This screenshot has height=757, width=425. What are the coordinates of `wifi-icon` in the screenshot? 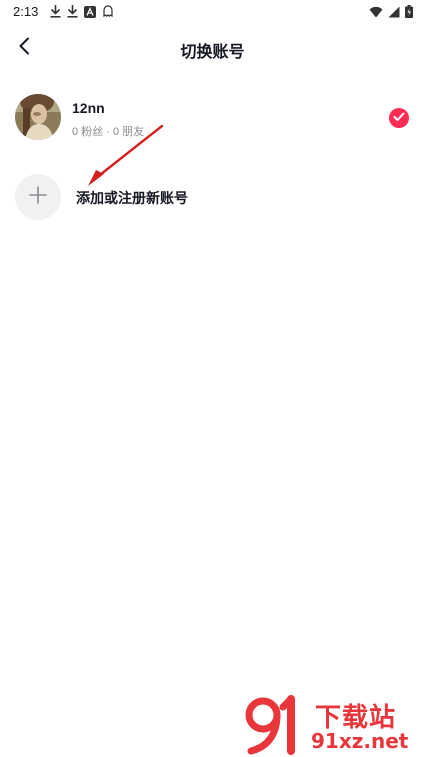 It's located at (376, 14).